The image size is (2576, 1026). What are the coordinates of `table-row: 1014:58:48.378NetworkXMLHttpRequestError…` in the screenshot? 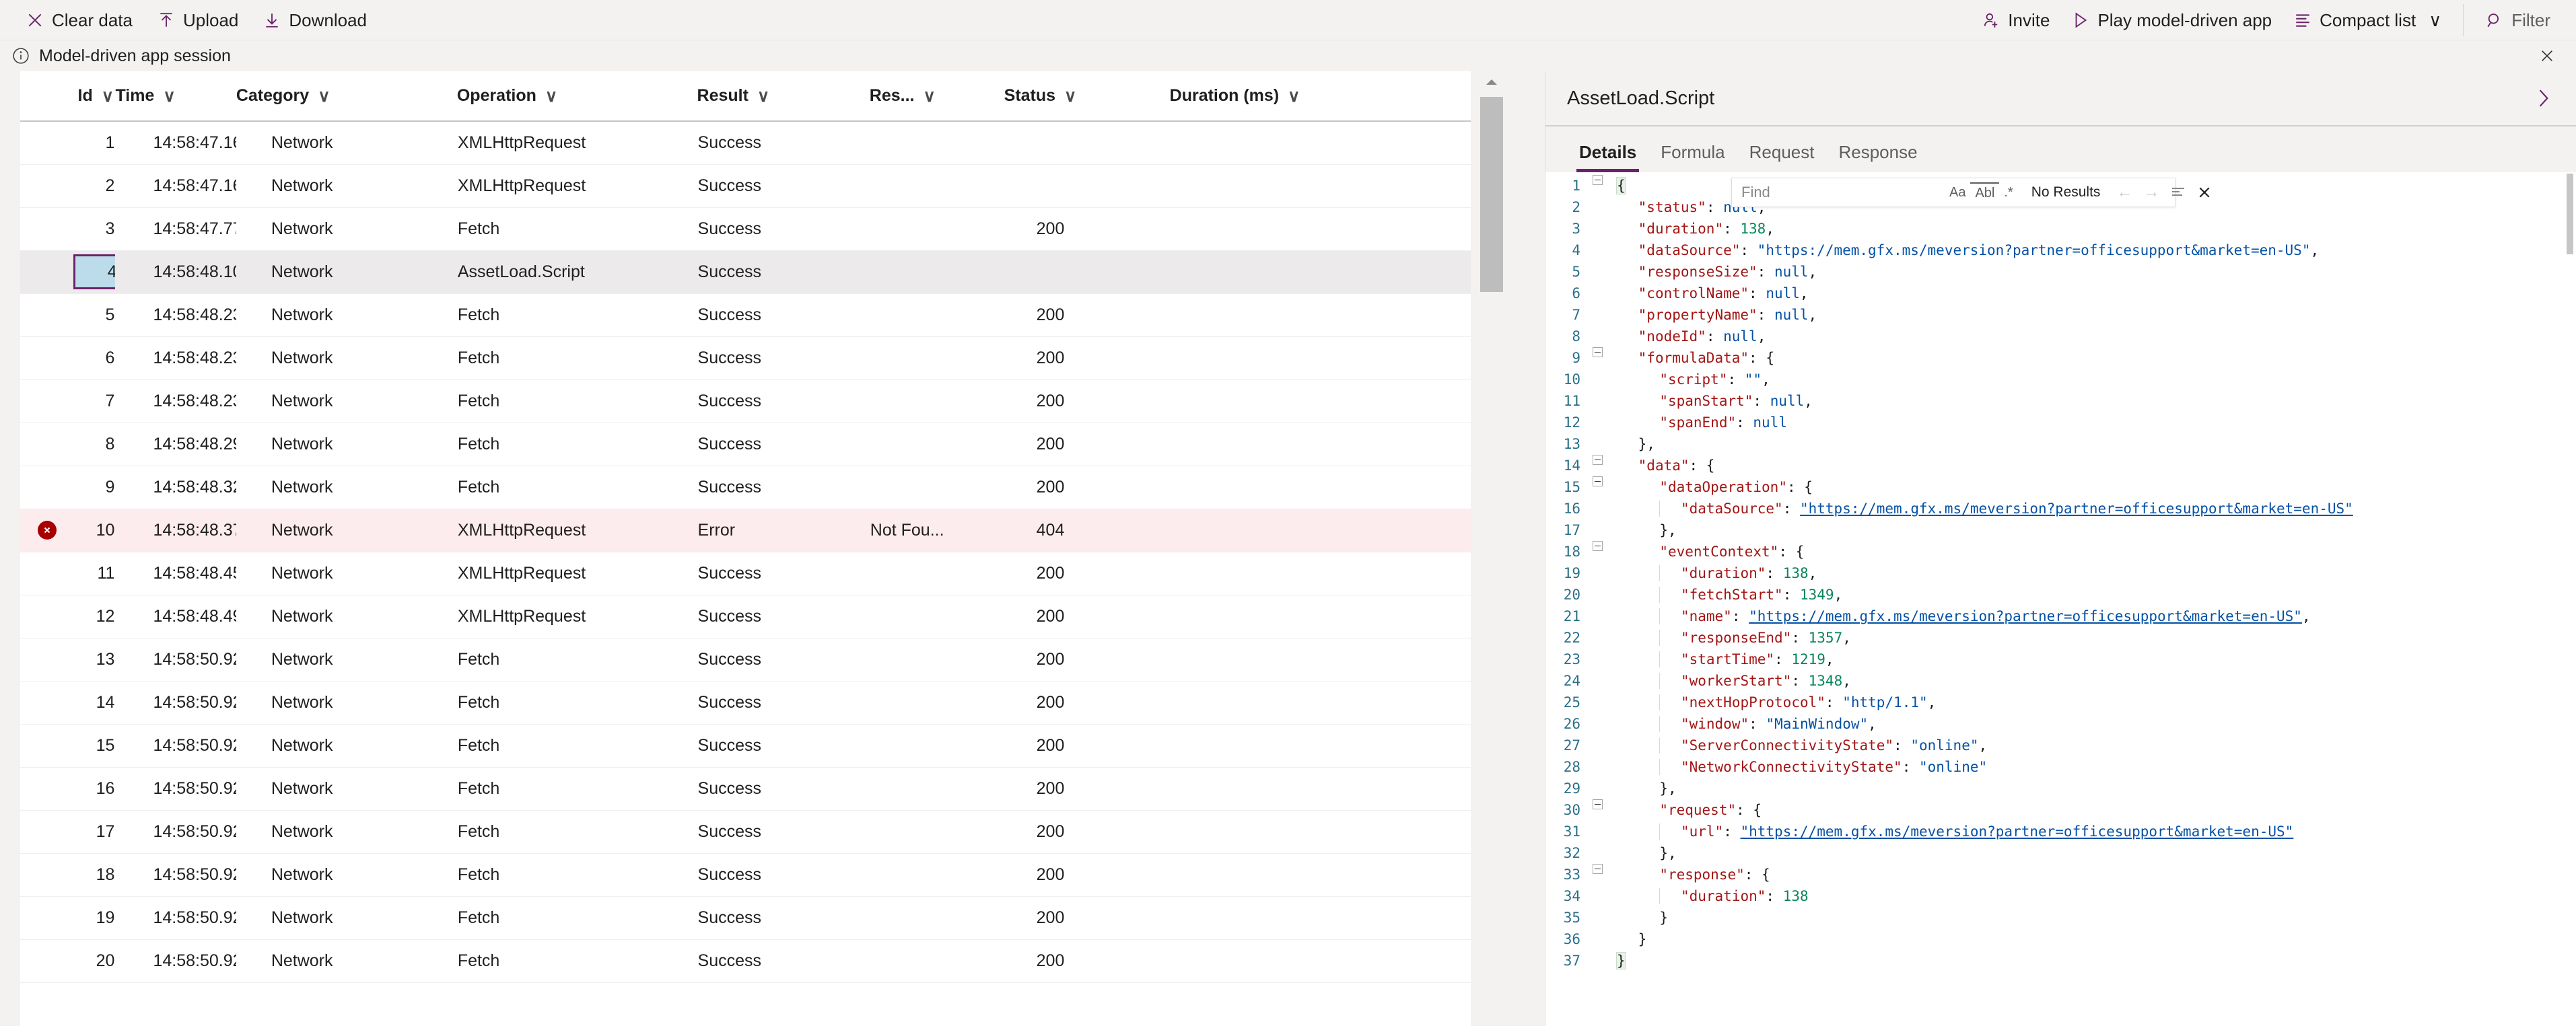 It's located at (745, 531).